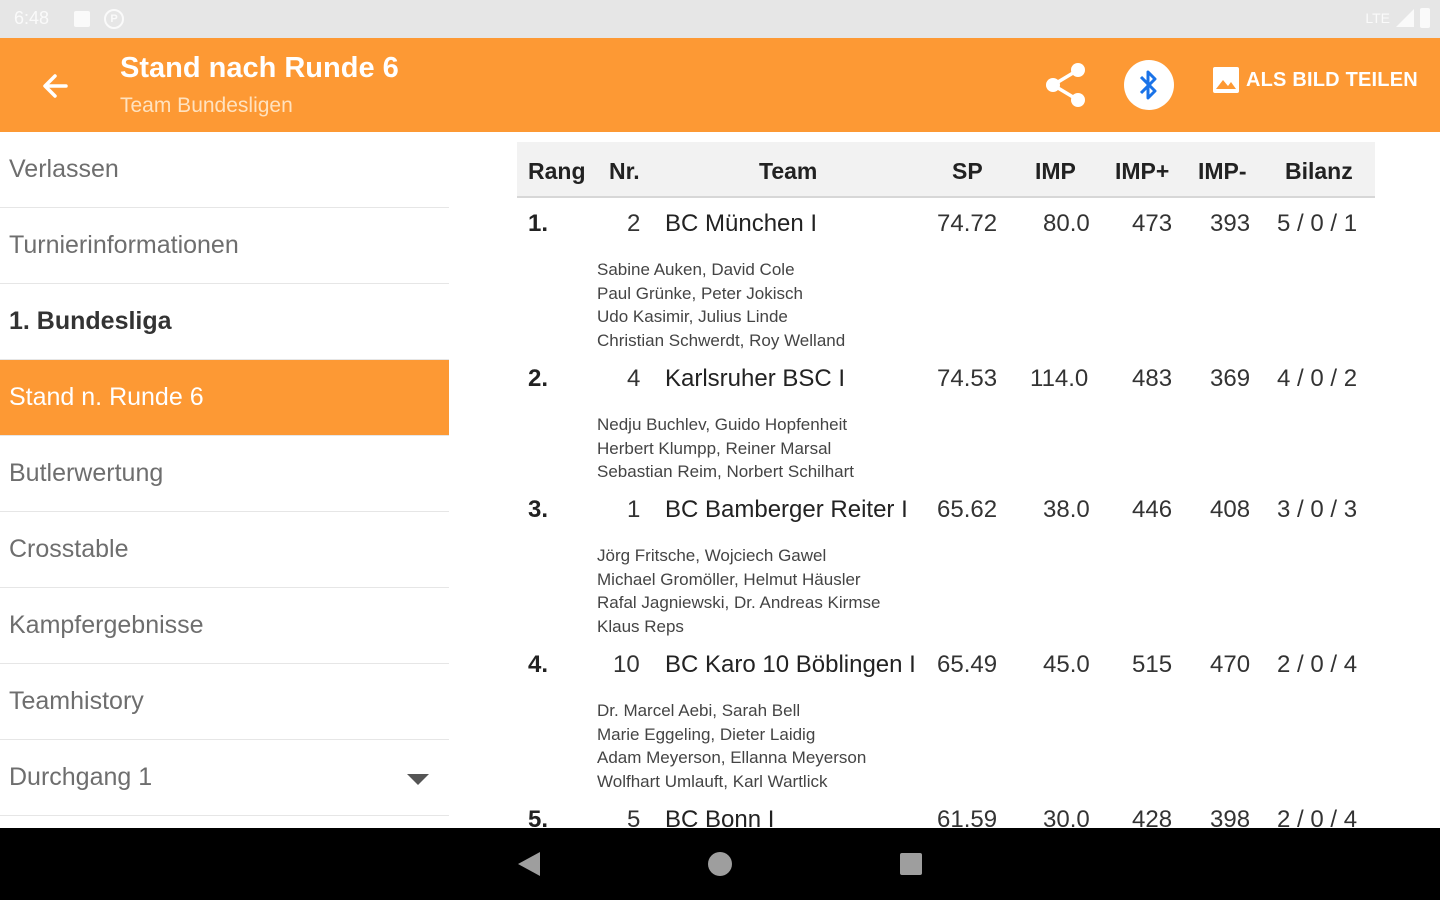  Describe the element at coordinates (1230, 378) in the screenshot. I see `imp-minus-cell: 369` at that location.